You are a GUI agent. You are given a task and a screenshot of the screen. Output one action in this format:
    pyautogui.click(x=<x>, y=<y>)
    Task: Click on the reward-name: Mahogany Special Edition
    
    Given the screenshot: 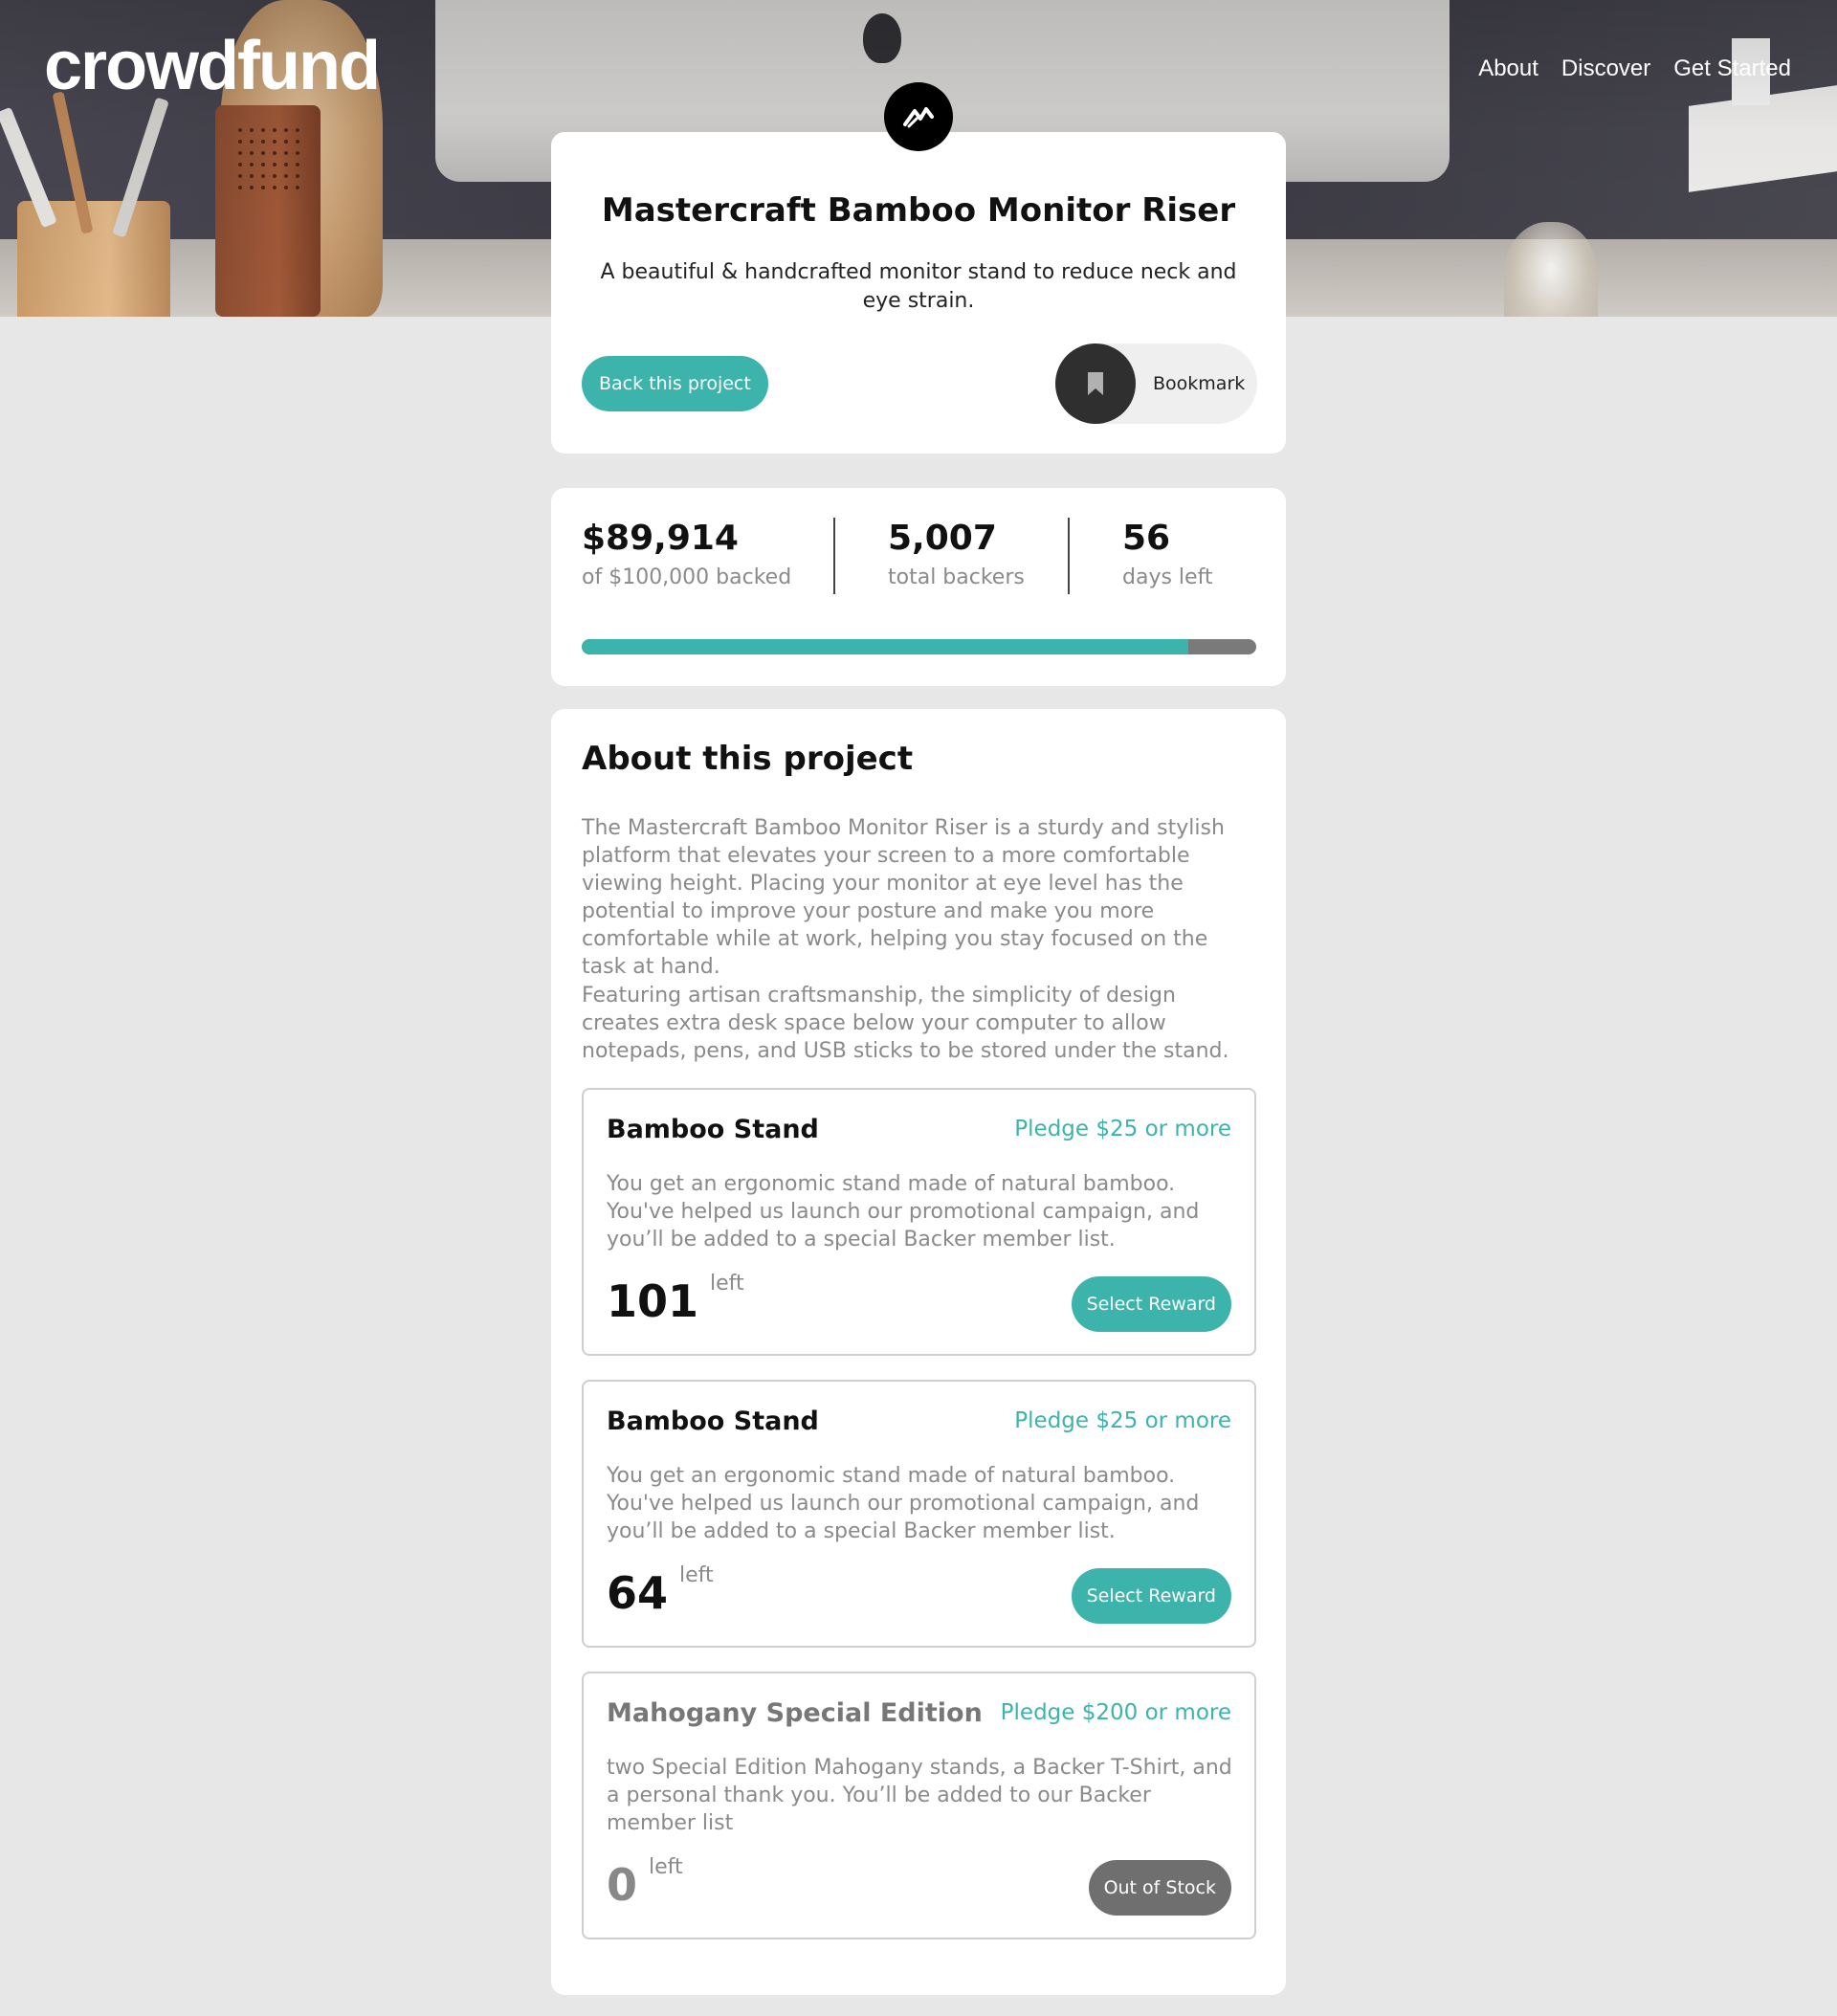 What is the action you would take?
    pyautogui.click(x=795, y=1713)
    